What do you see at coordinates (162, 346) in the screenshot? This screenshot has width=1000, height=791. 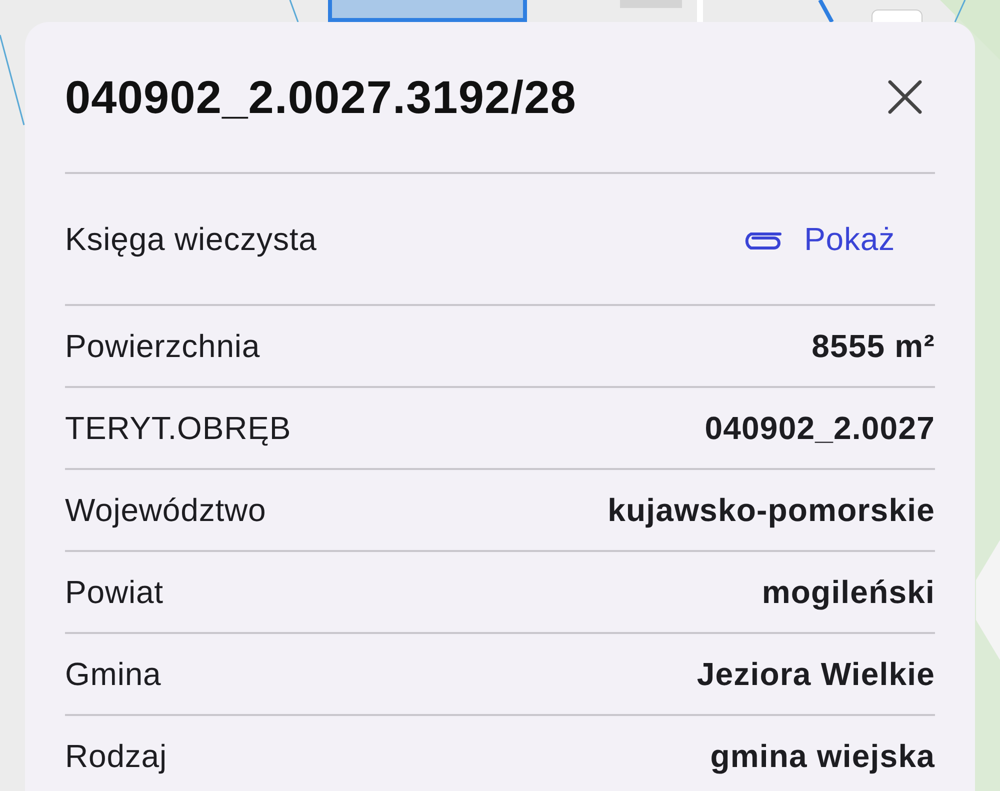 I see `row-label: Powierzchnia` at bounding box center [162, 346].